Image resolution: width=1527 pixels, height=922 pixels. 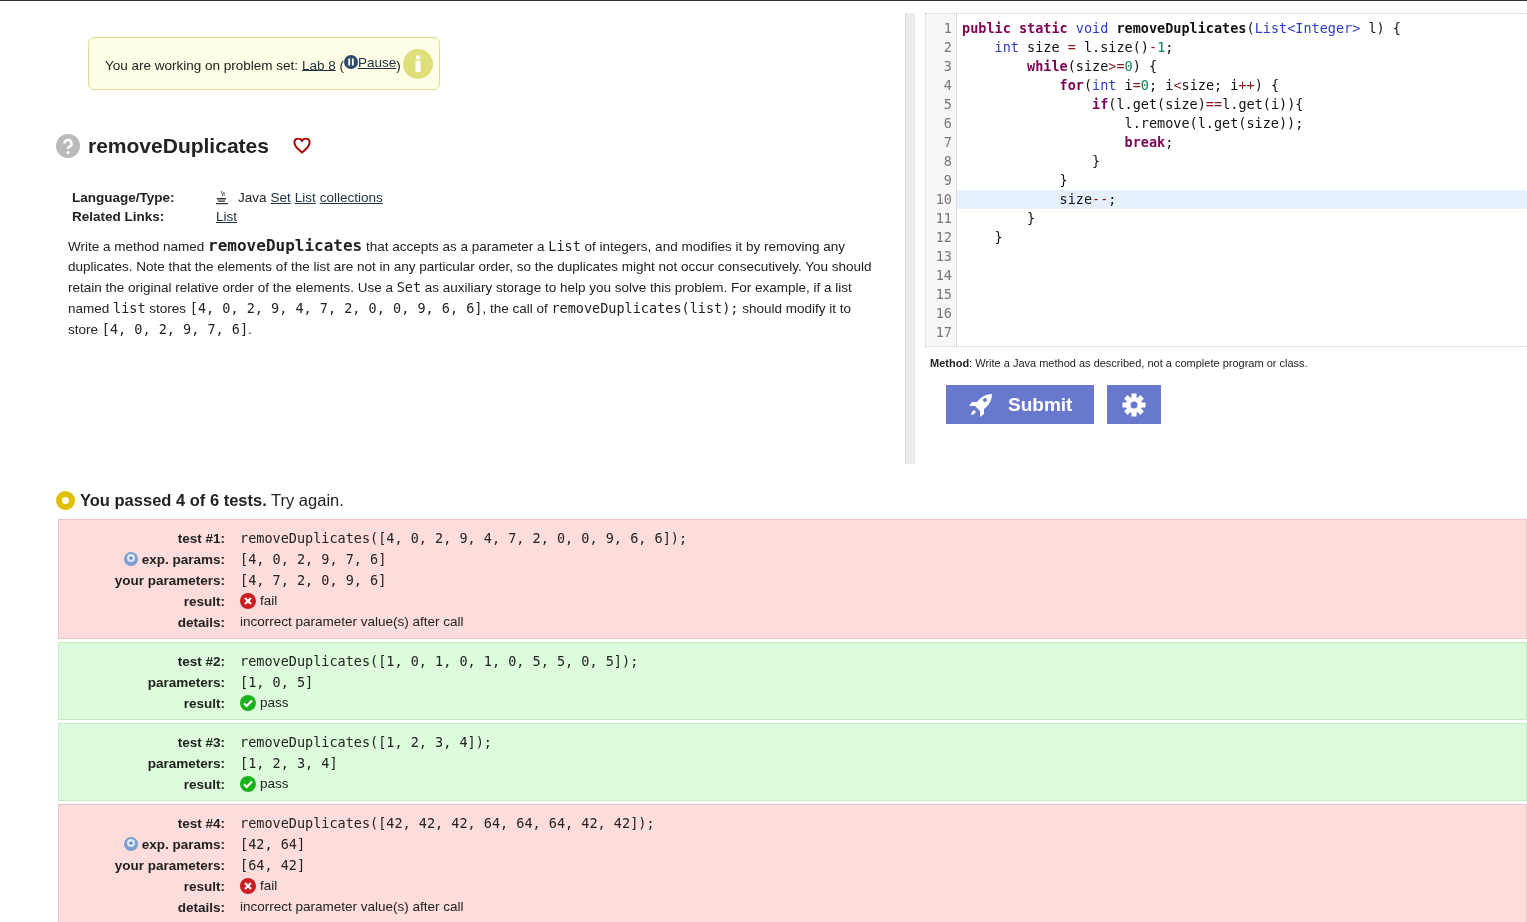 What do you see at coordinates (1020, 404) in the screenshot?
I see `submit-button: Submit` at bounding box center [1020, 404].